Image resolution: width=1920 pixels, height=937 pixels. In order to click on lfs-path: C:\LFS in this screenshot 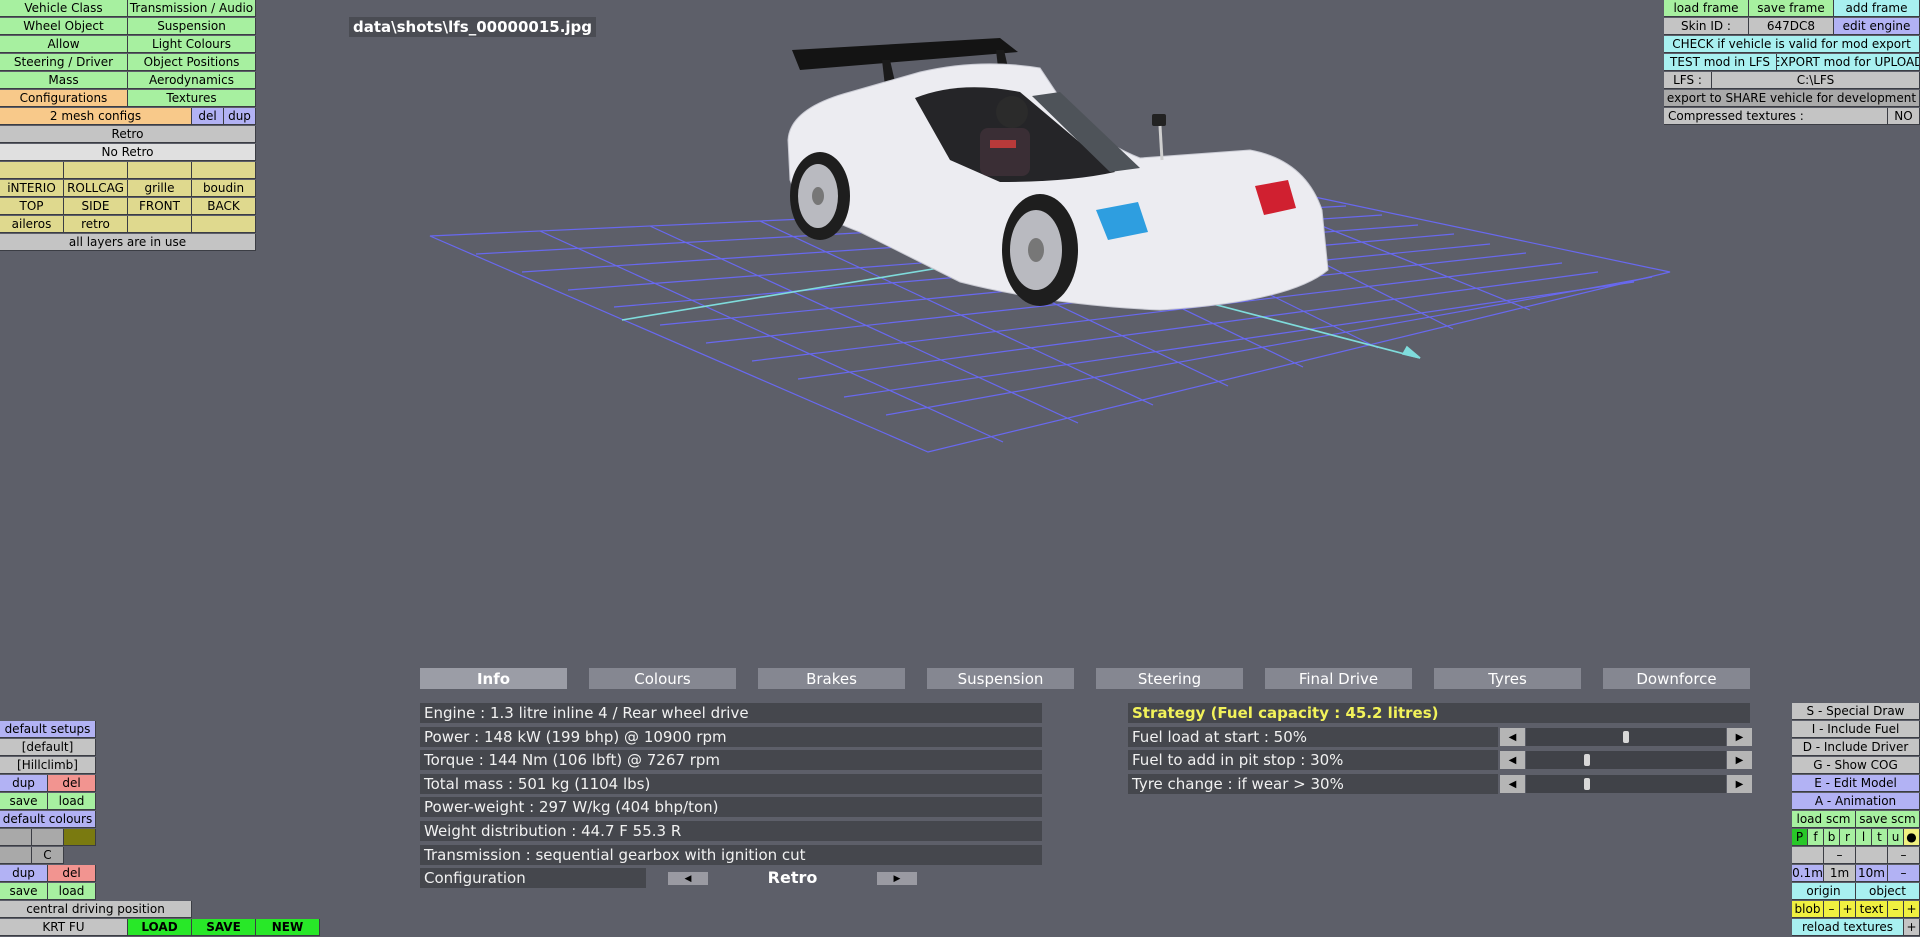, I will do `click(1816, 80)`.